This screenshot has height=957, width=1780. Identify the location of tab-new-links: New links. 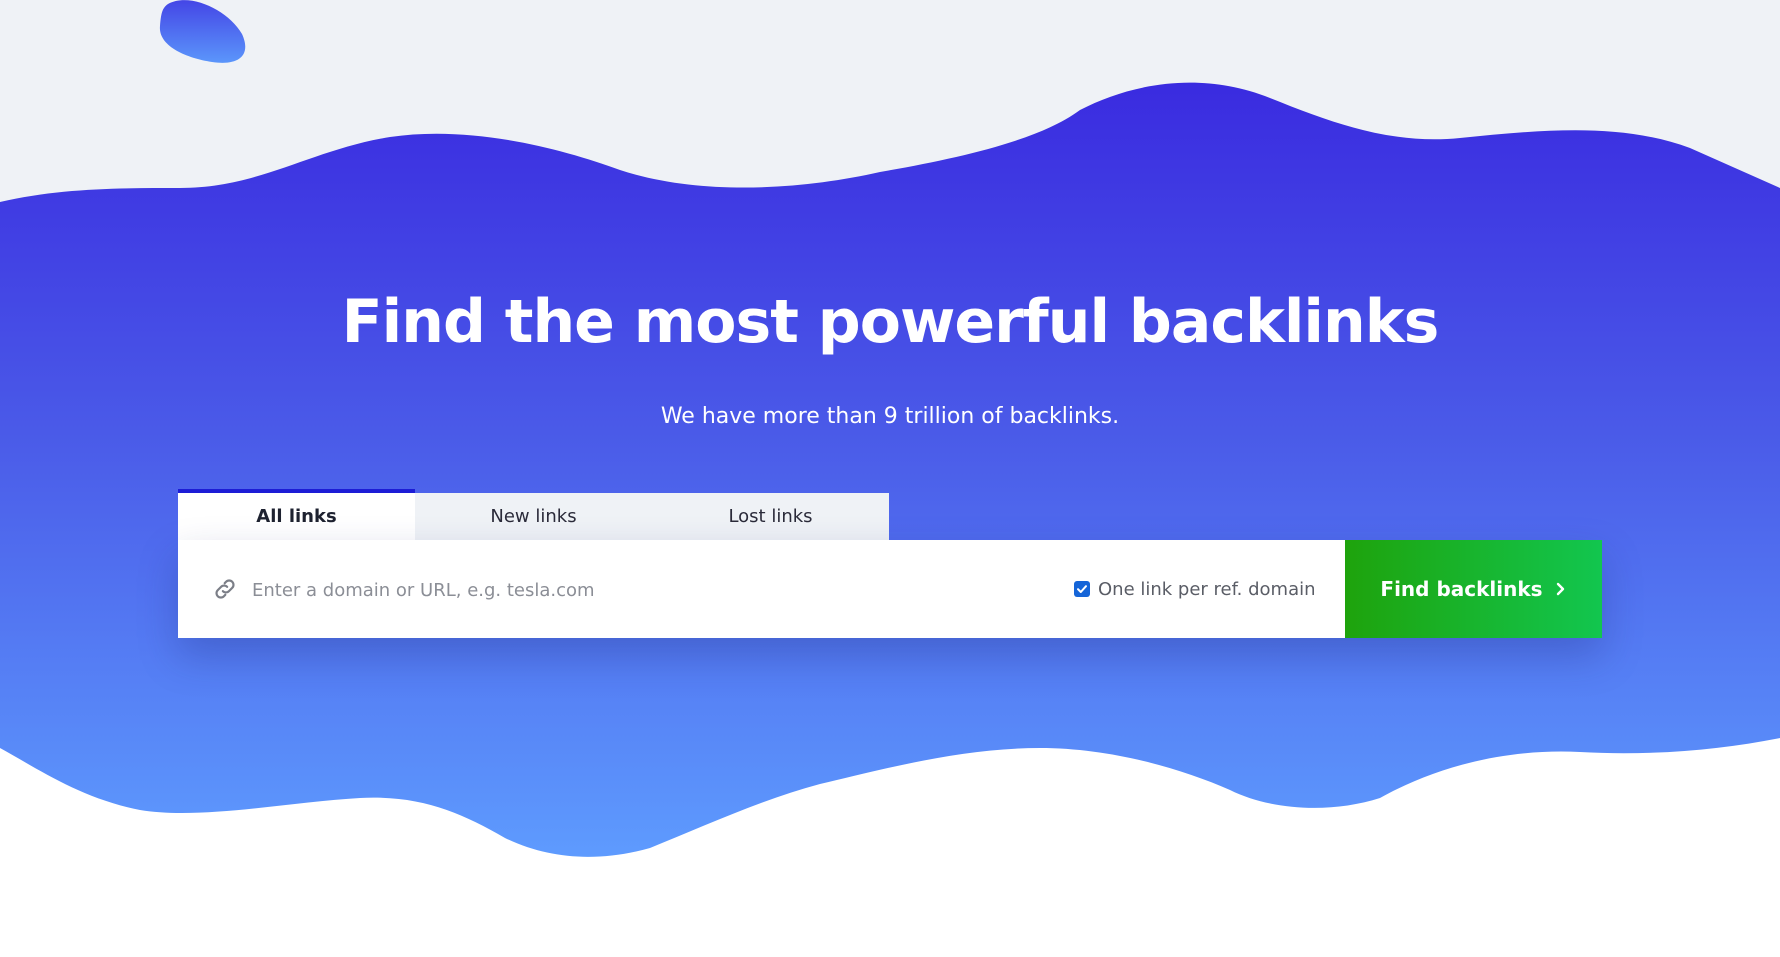
(533, 516).